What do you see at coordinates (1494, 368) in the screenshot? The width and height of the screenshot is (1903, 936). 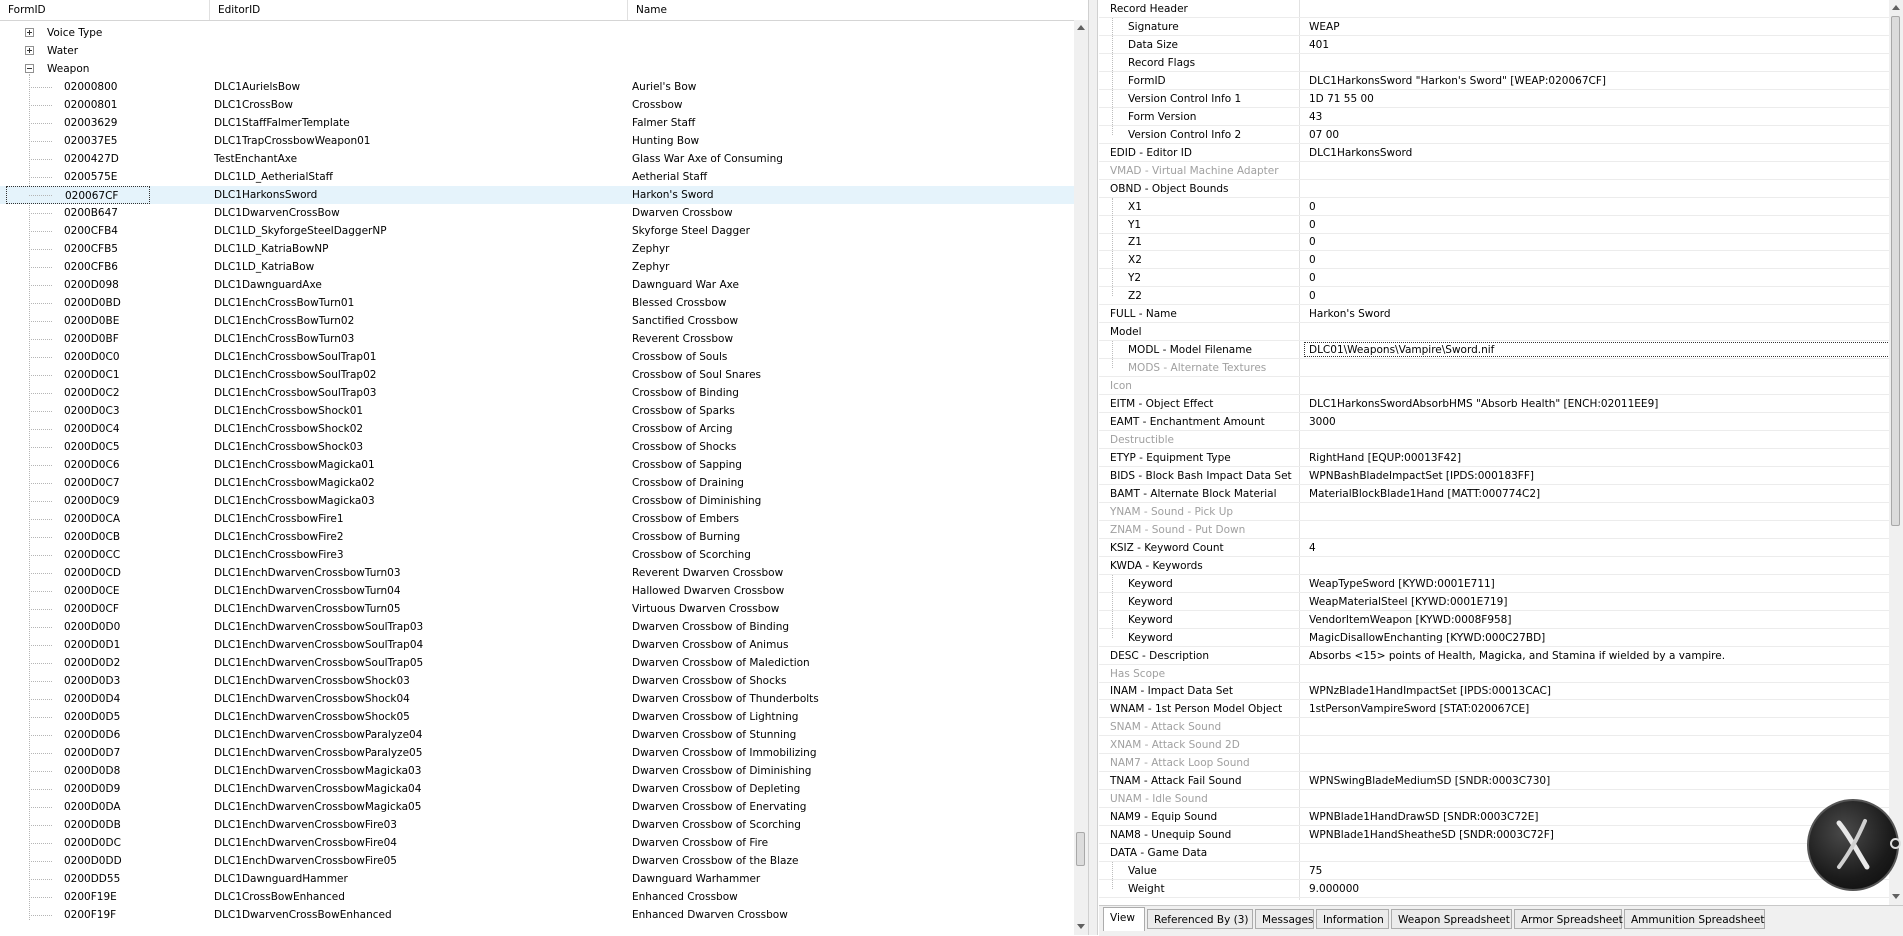 I see `record-field-row: MODS - Alternate Textures` at bounding box center [1494, 368].